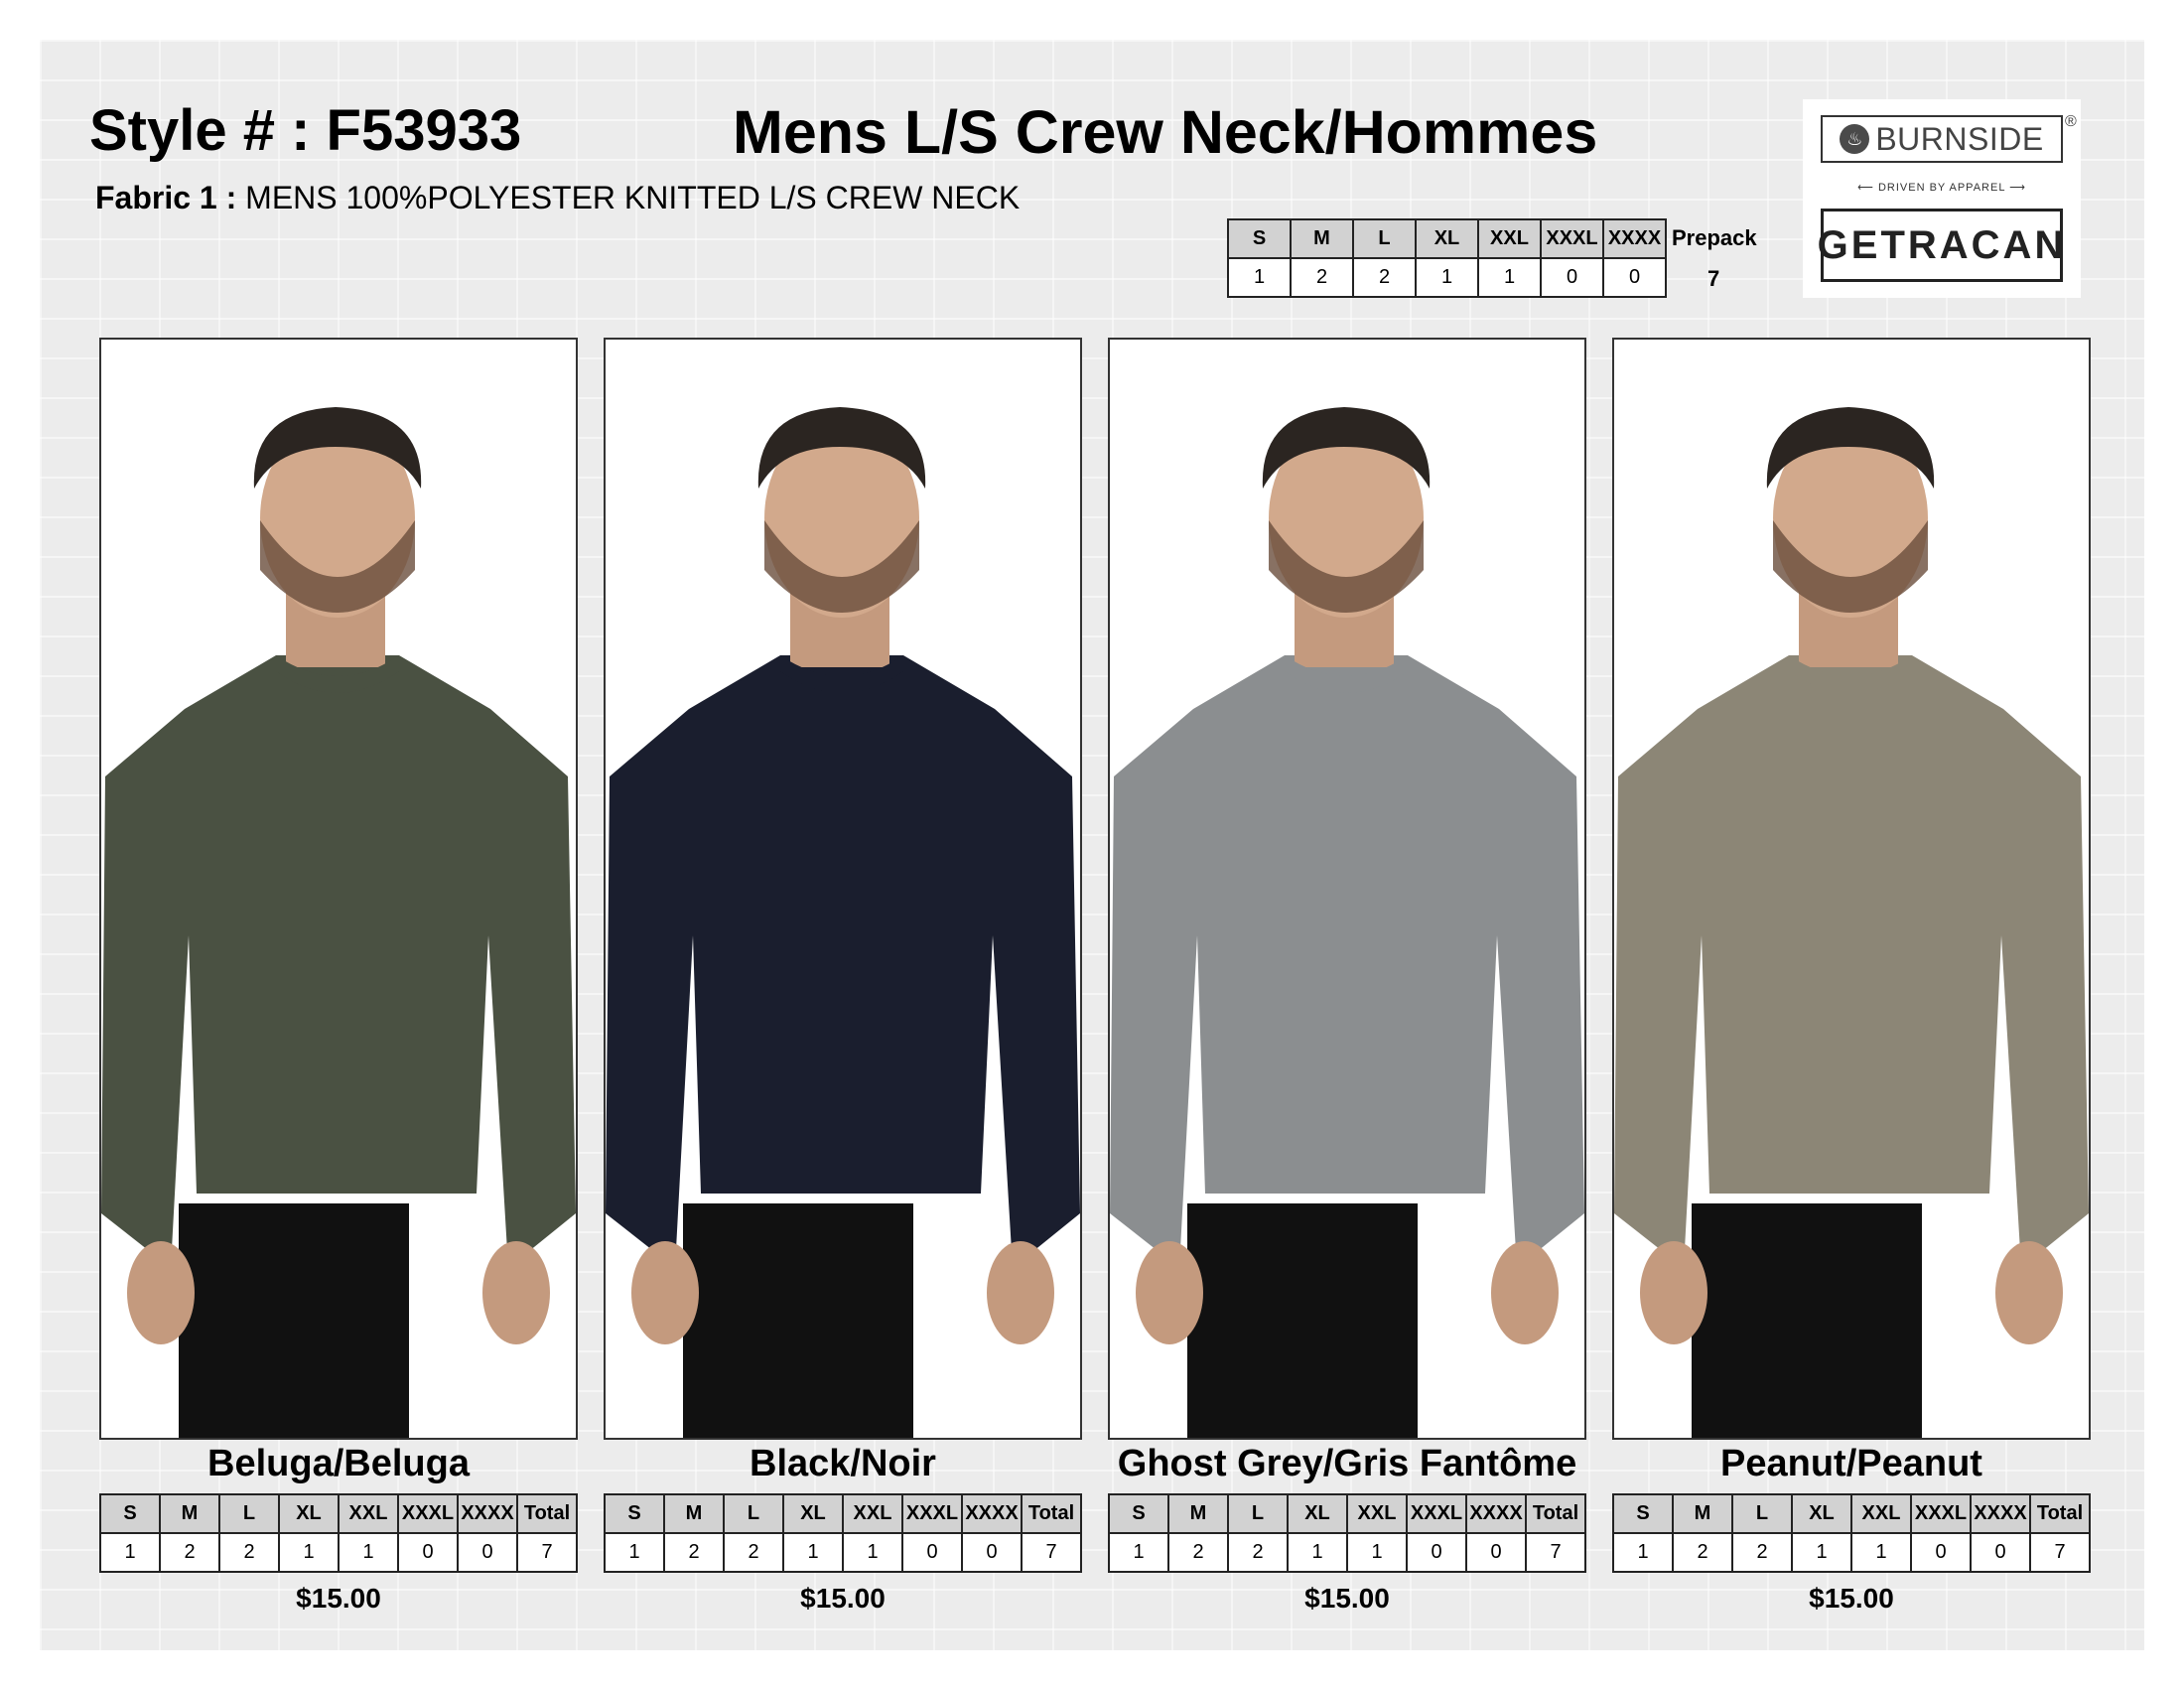 The image size is (2184, 1688). What do you see at coordinates (1714, 237) in the screenshot?
I see `prepack-label: Prepack` at bounding box center [1714, 237].